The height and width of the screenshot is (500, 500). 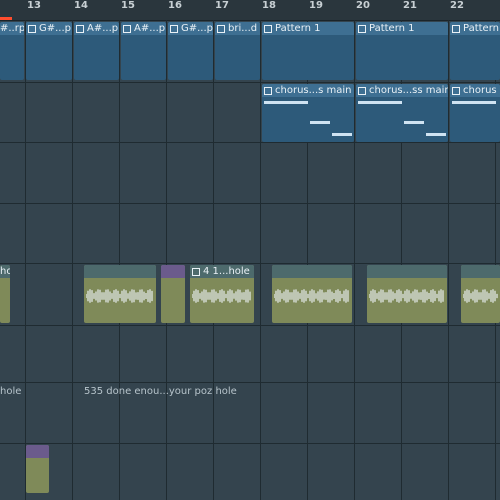 I want to click on pattern-clip: #..rp, so click(x=12, y=51).